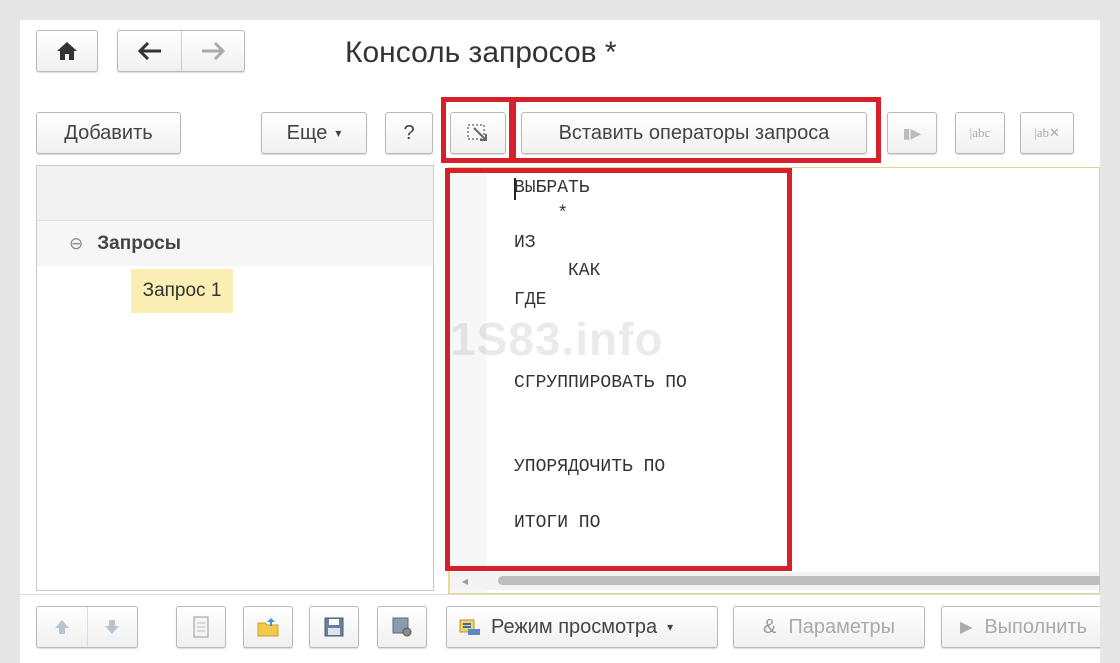  Describe the element at coordinates (182, 291) in the screenshot. I see `tree-item-query-1: Запрос 1` at that location.